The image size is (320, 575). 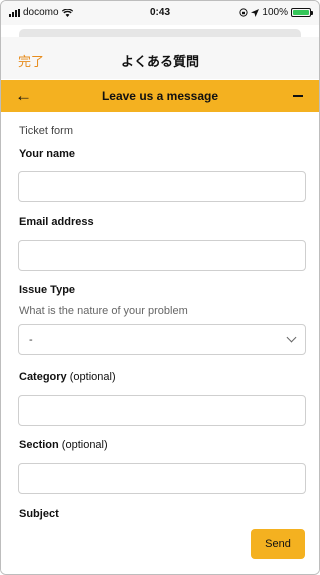 What do you see at coordinates (47, 290) in the screenshot?
I see `issue-type-label: Issue Type` at bounding box center [47, 290].